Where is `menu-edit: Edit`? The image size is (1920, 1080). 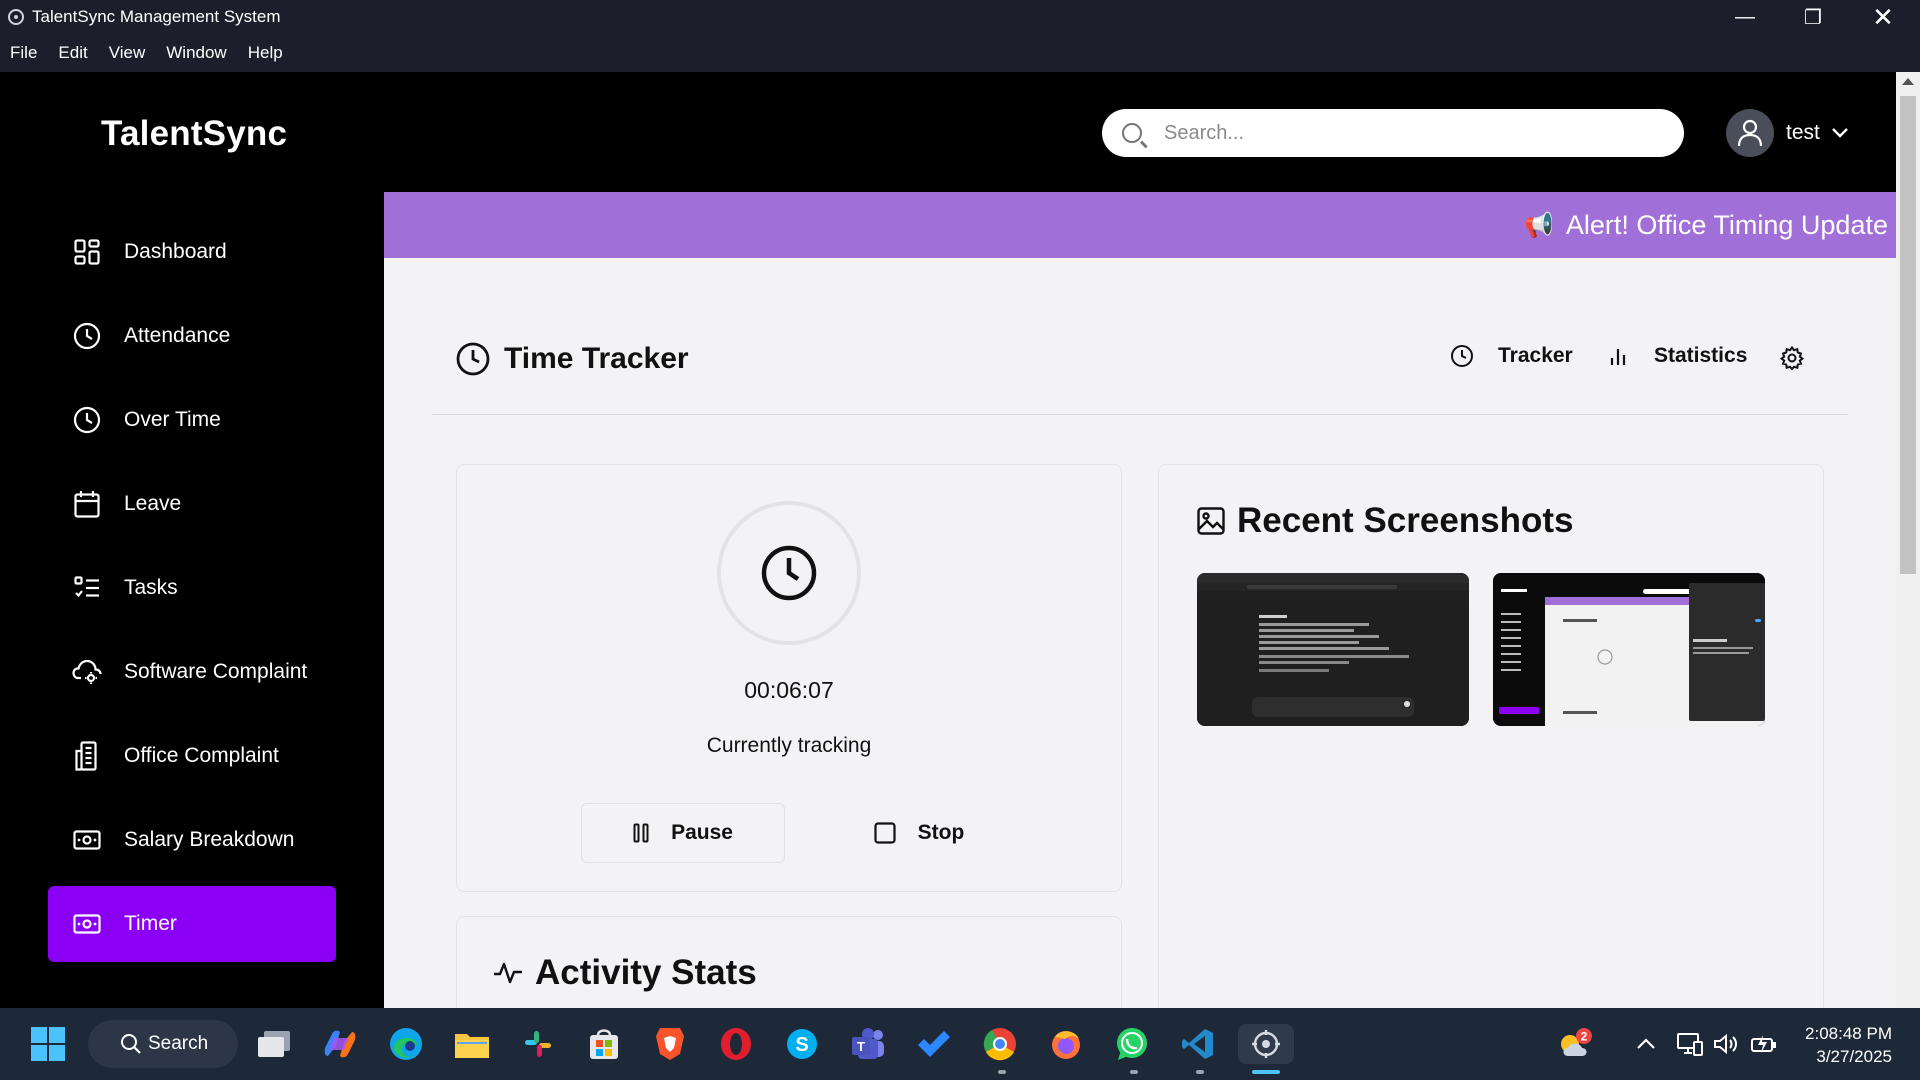
menu-edit: Edit is located at coordinates (72, 53).